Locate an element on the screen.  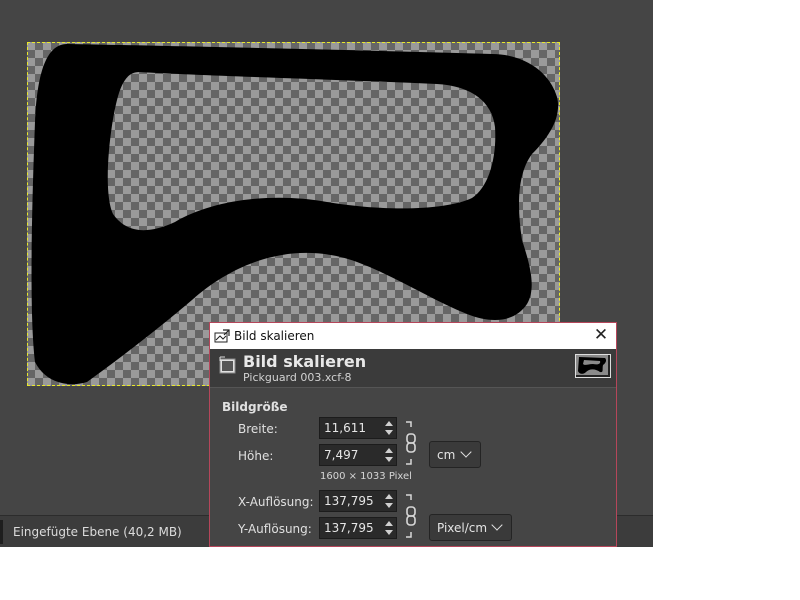
status-separator is located at coordinates (1, 532).